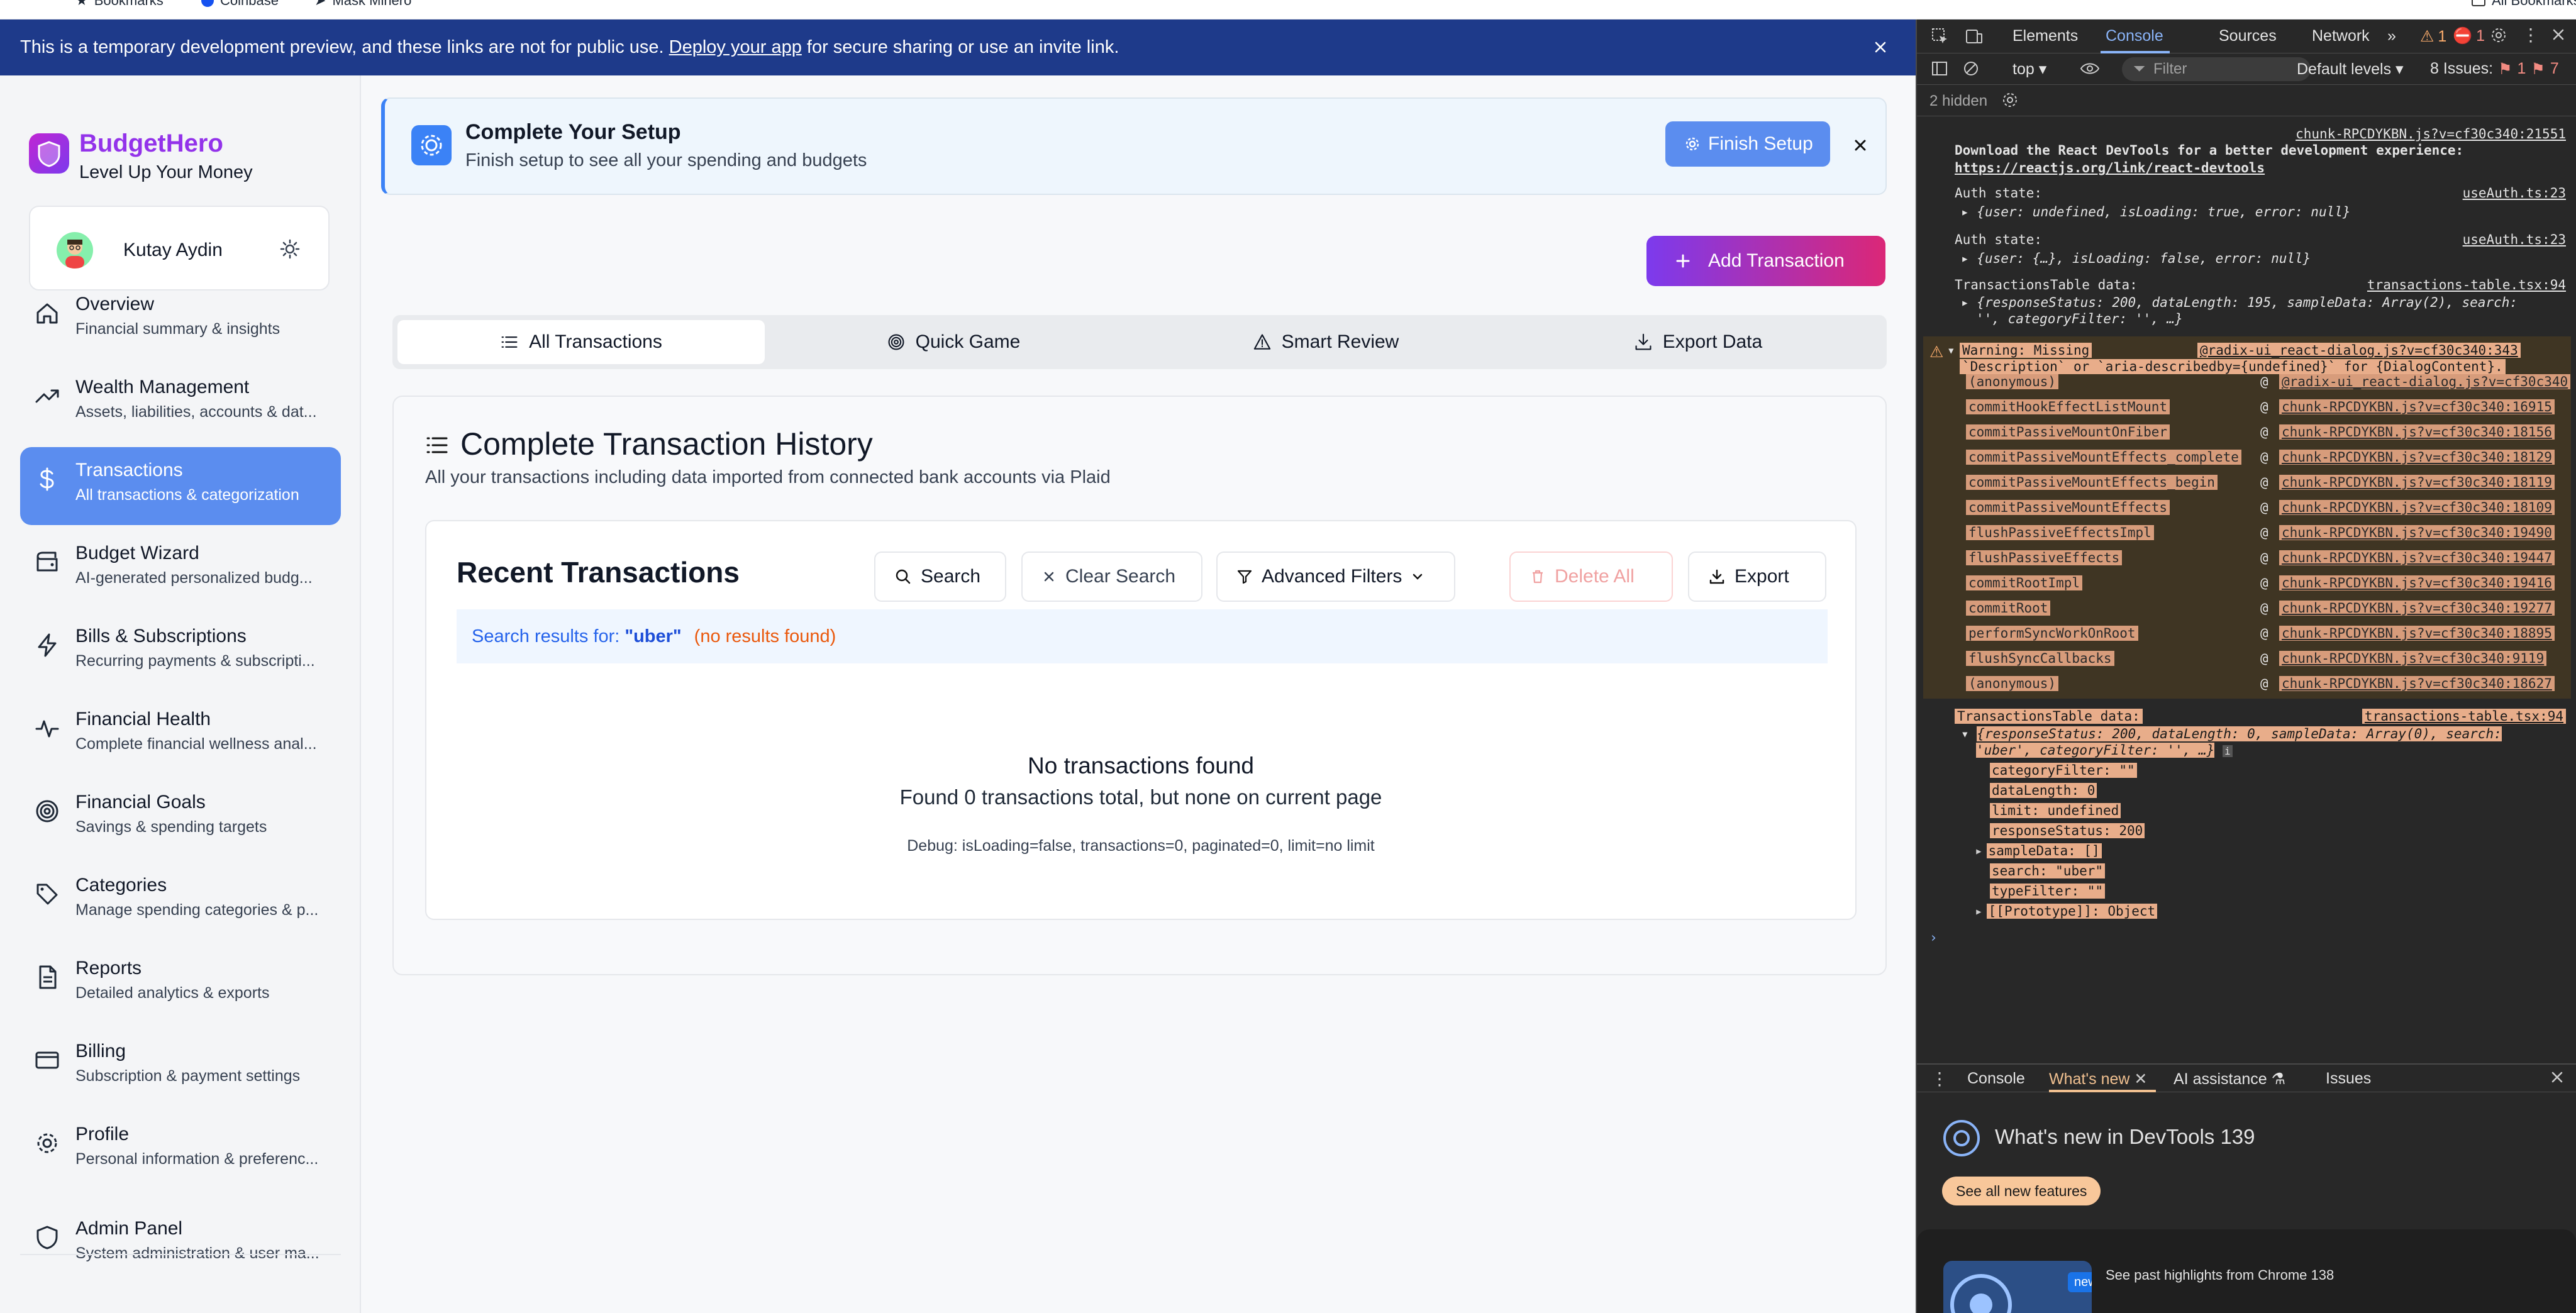 The image size is (2576, 1313). What do you see at coordinates (2433, 37) in the screenshot?
I see `warning-counter: ⚠ 1` at bounding box center [2433, 37].